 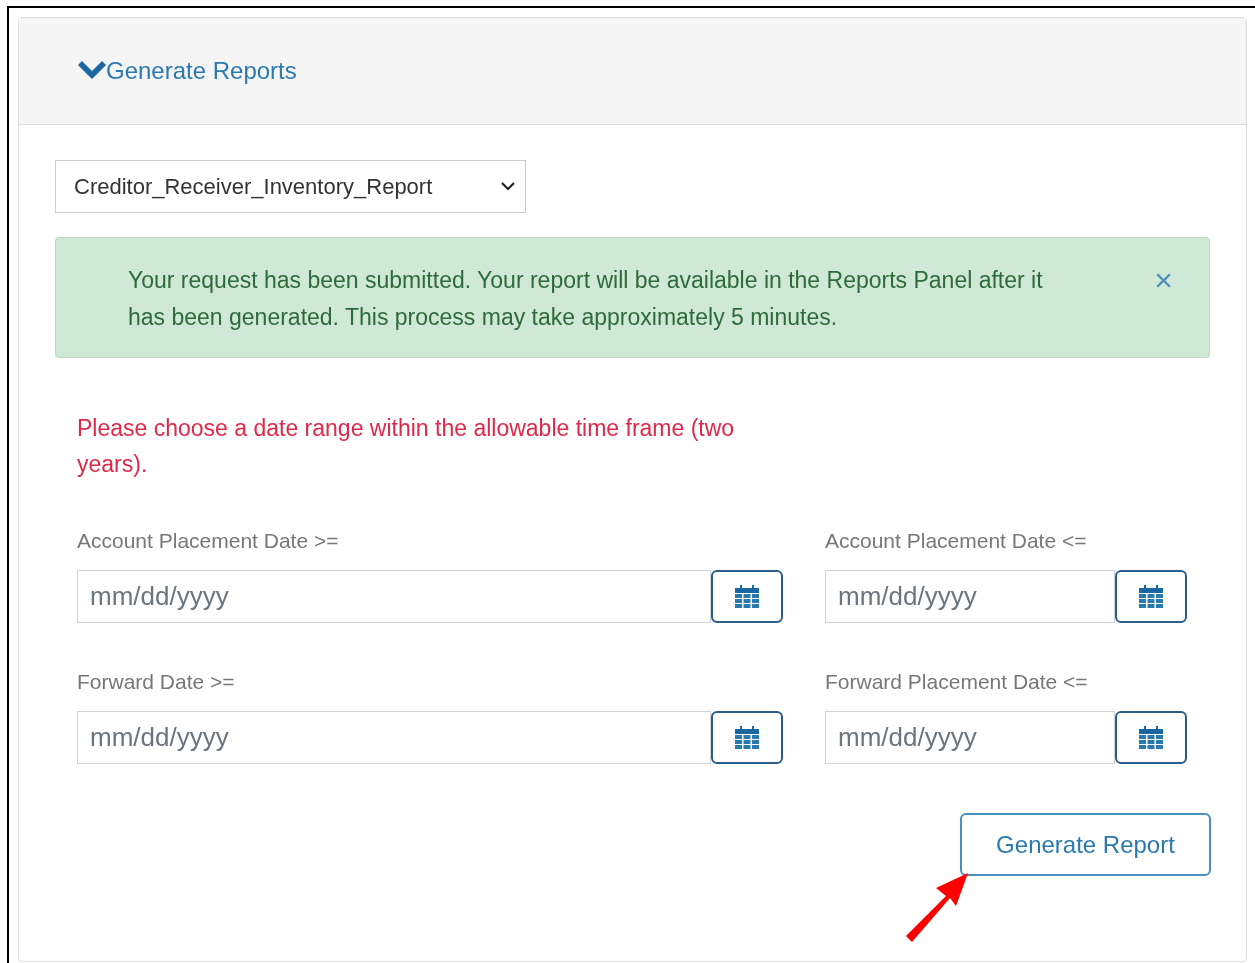 I want to click on field-label: Forward Placement Date <=, so click(x=957, y=682).